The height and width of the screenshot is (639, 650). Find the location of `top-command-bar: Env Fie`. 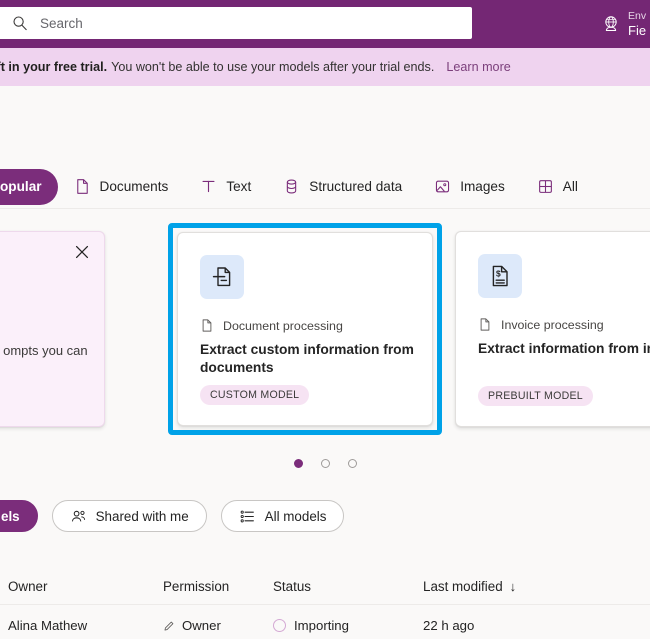

top-command-bar: Env Fie is located at coordinates (325, 24).